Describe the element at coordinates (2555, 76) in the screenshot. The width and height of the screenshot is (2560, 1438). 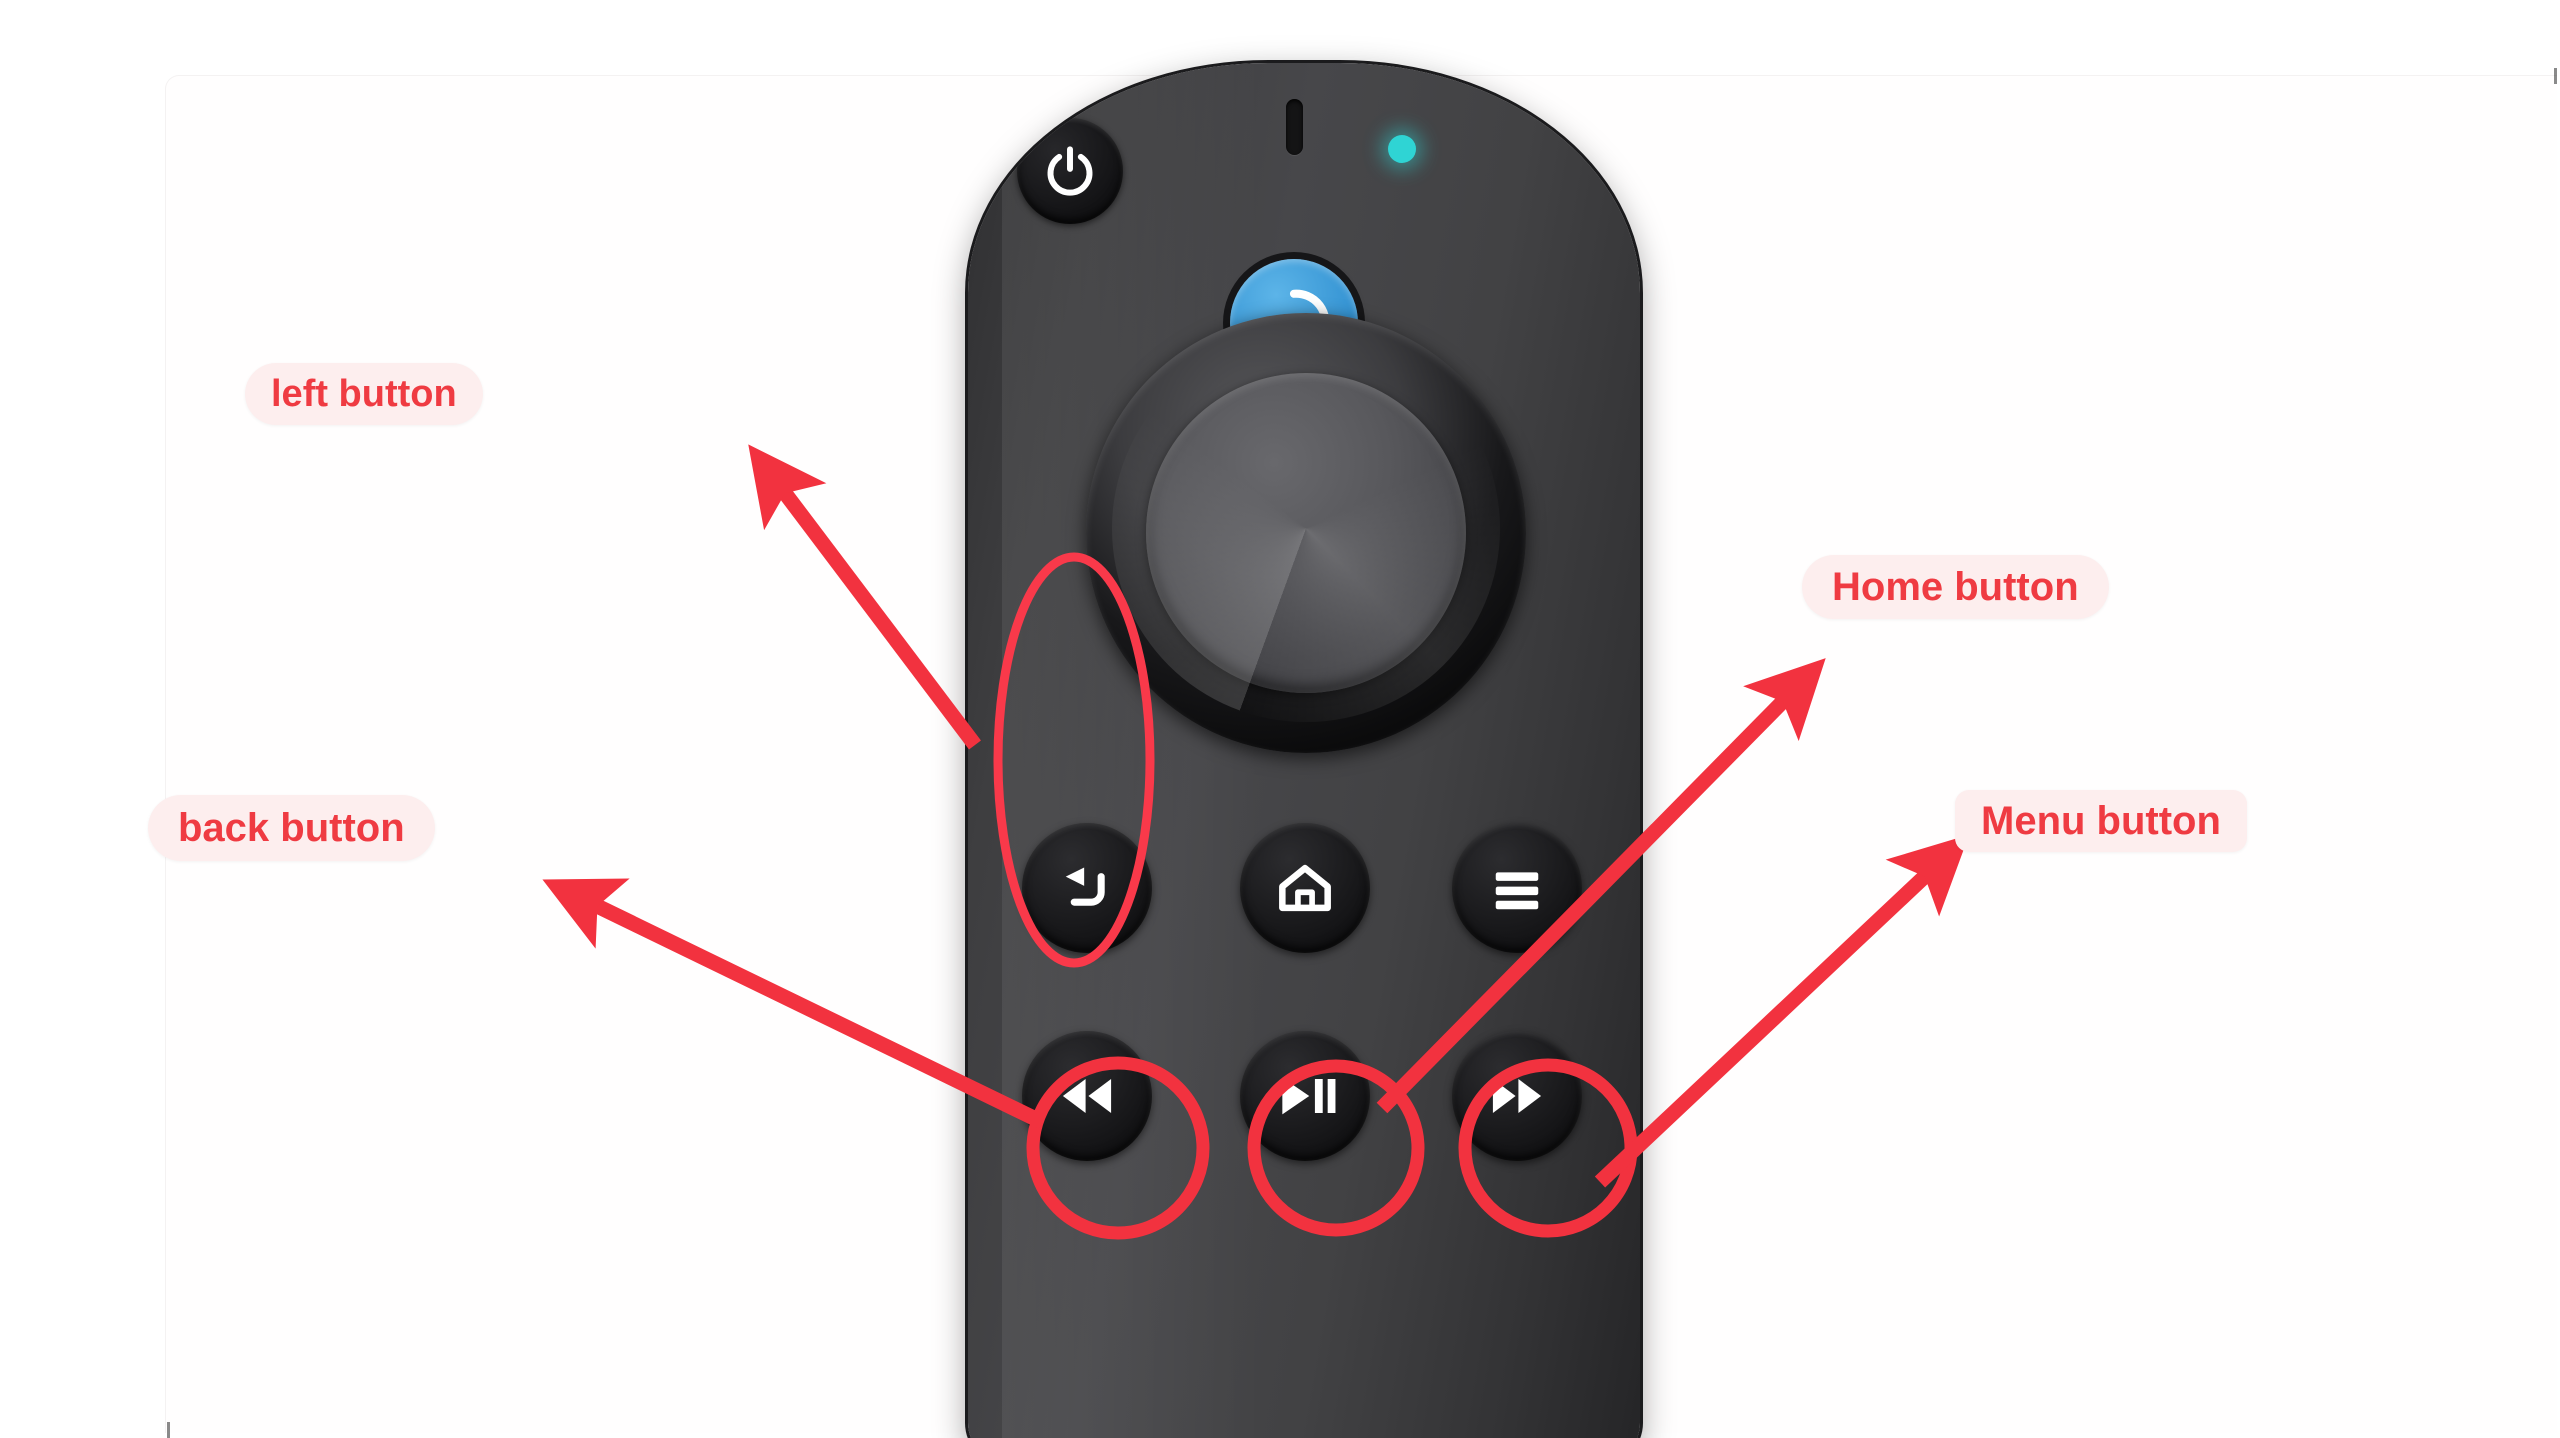
I see `card-edge-tick-top-right` at that location.